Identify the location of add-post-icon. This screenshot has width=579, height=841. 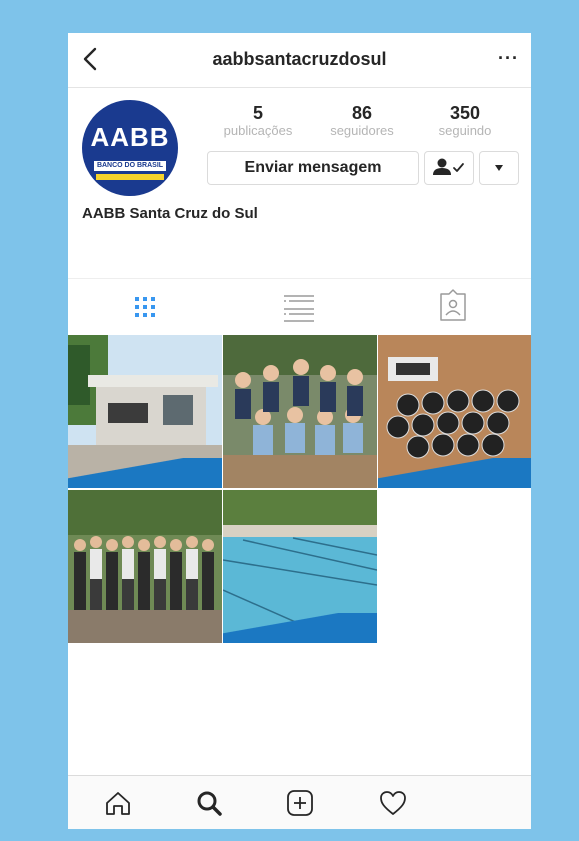
(300, 803).